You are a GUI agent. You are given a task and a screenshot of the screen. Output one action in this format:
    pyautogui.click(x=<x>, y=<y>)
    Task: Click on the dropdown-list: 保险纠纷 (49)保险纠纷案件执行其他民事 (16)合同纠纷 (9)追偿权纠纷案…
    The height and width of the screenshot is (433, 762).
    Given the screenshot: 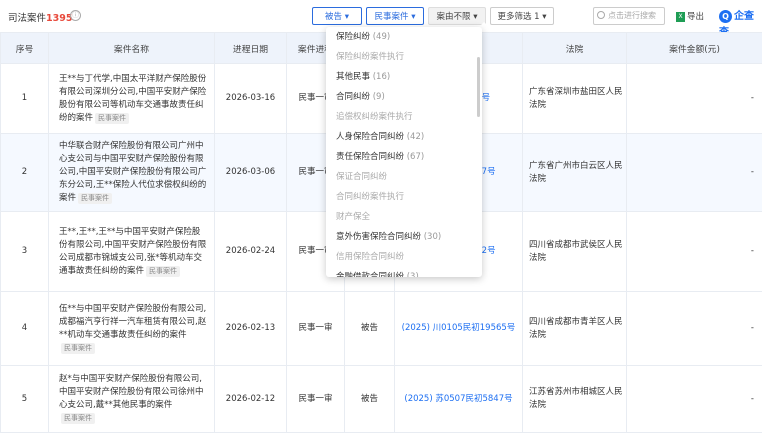 What is the action you would take?
    pyautogui.click(x=404, y=152)
    